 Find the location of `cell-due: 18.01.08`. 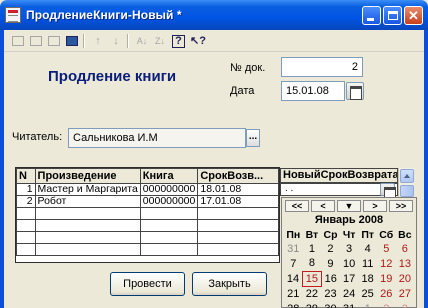

cell-due: 18.01.08 is located at coordinates (238, 189).